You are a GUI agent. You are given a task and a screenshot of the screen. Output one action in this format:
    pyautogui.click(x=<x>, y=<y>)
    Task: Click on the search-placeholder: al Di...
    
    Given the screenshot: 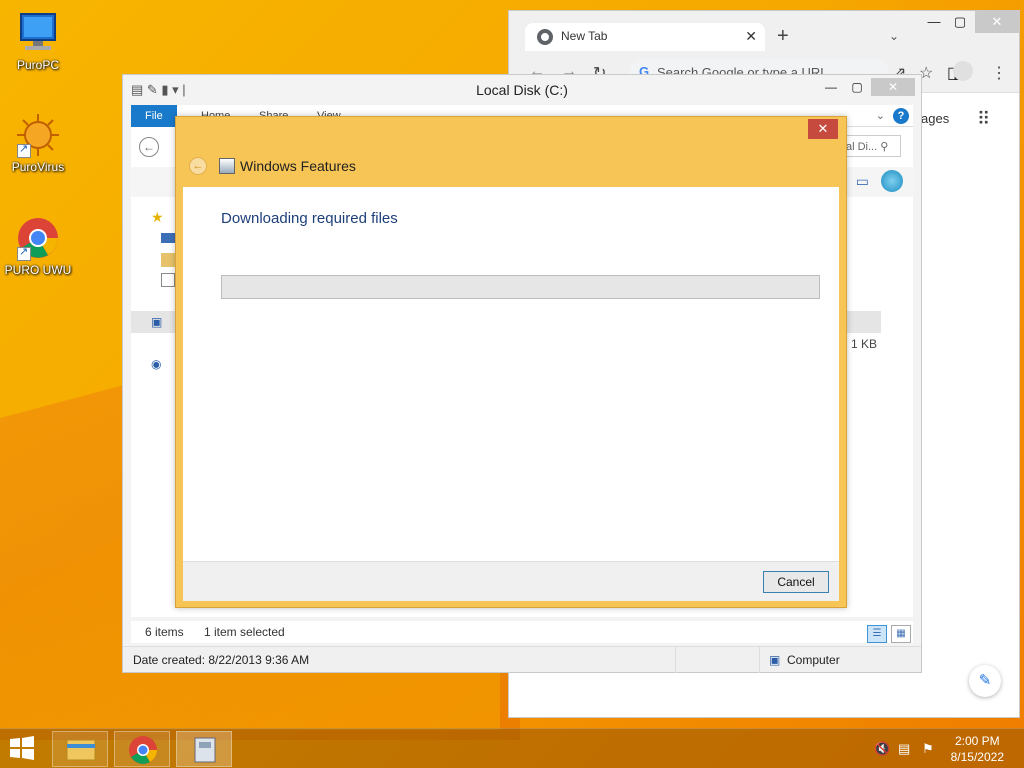 What is the action you would take?
    pyautogui.click(x=862, y=147)
    